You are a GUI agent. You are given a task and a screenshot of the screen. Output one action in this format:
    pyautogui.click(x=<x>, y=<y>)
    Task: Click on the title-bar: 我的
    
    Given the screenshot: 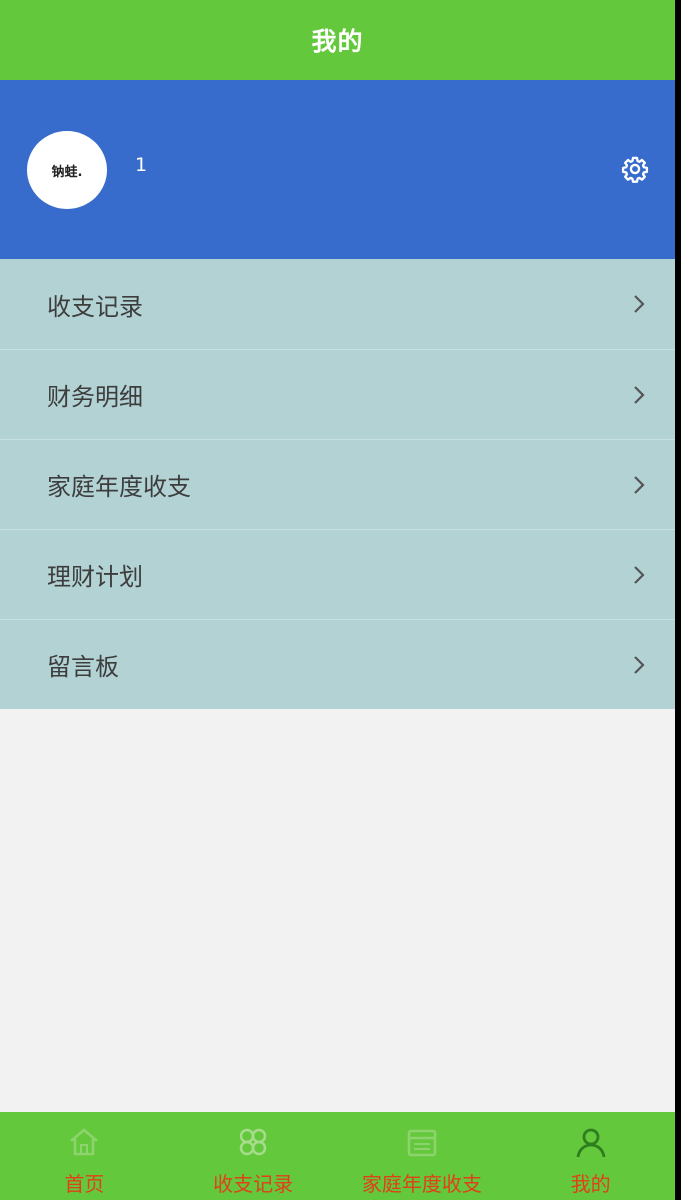 What is the action you would take?
    pyautogui.click(x=337, y=40)
    